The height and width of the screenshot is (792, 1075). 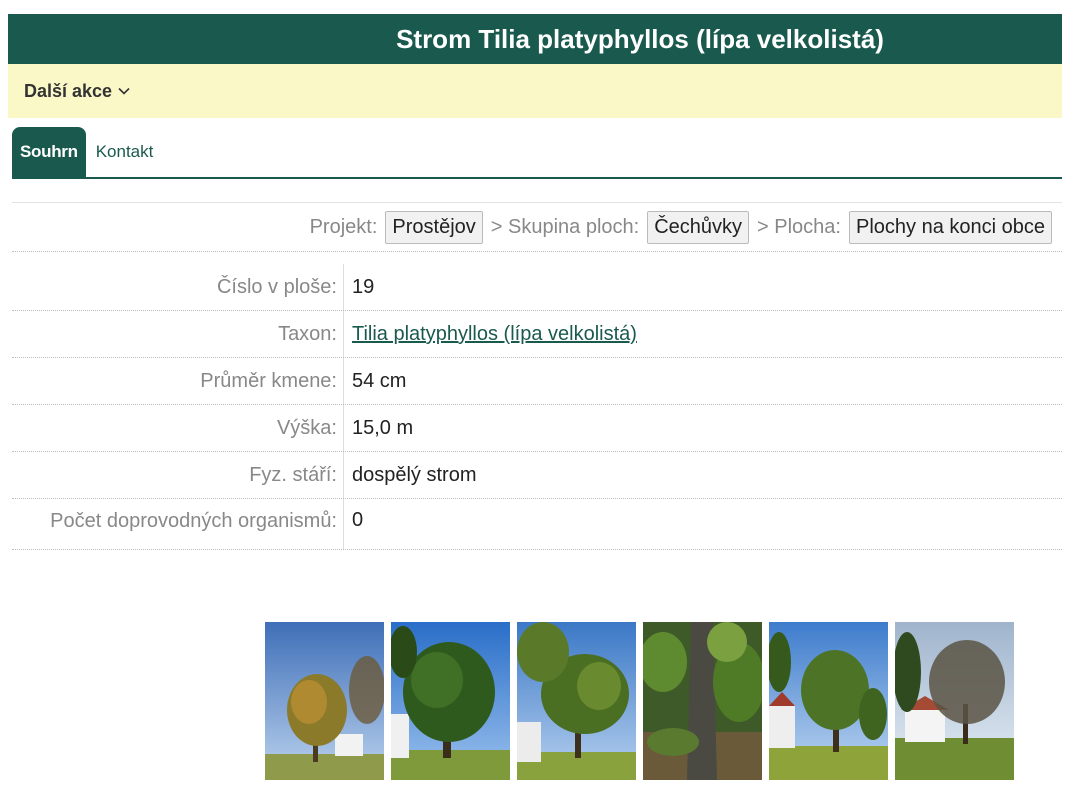 What do you see at coordinates (434, 227) in the screenshot?
I see `project-link-button: Prostějov` at bounding box center [434, 227].